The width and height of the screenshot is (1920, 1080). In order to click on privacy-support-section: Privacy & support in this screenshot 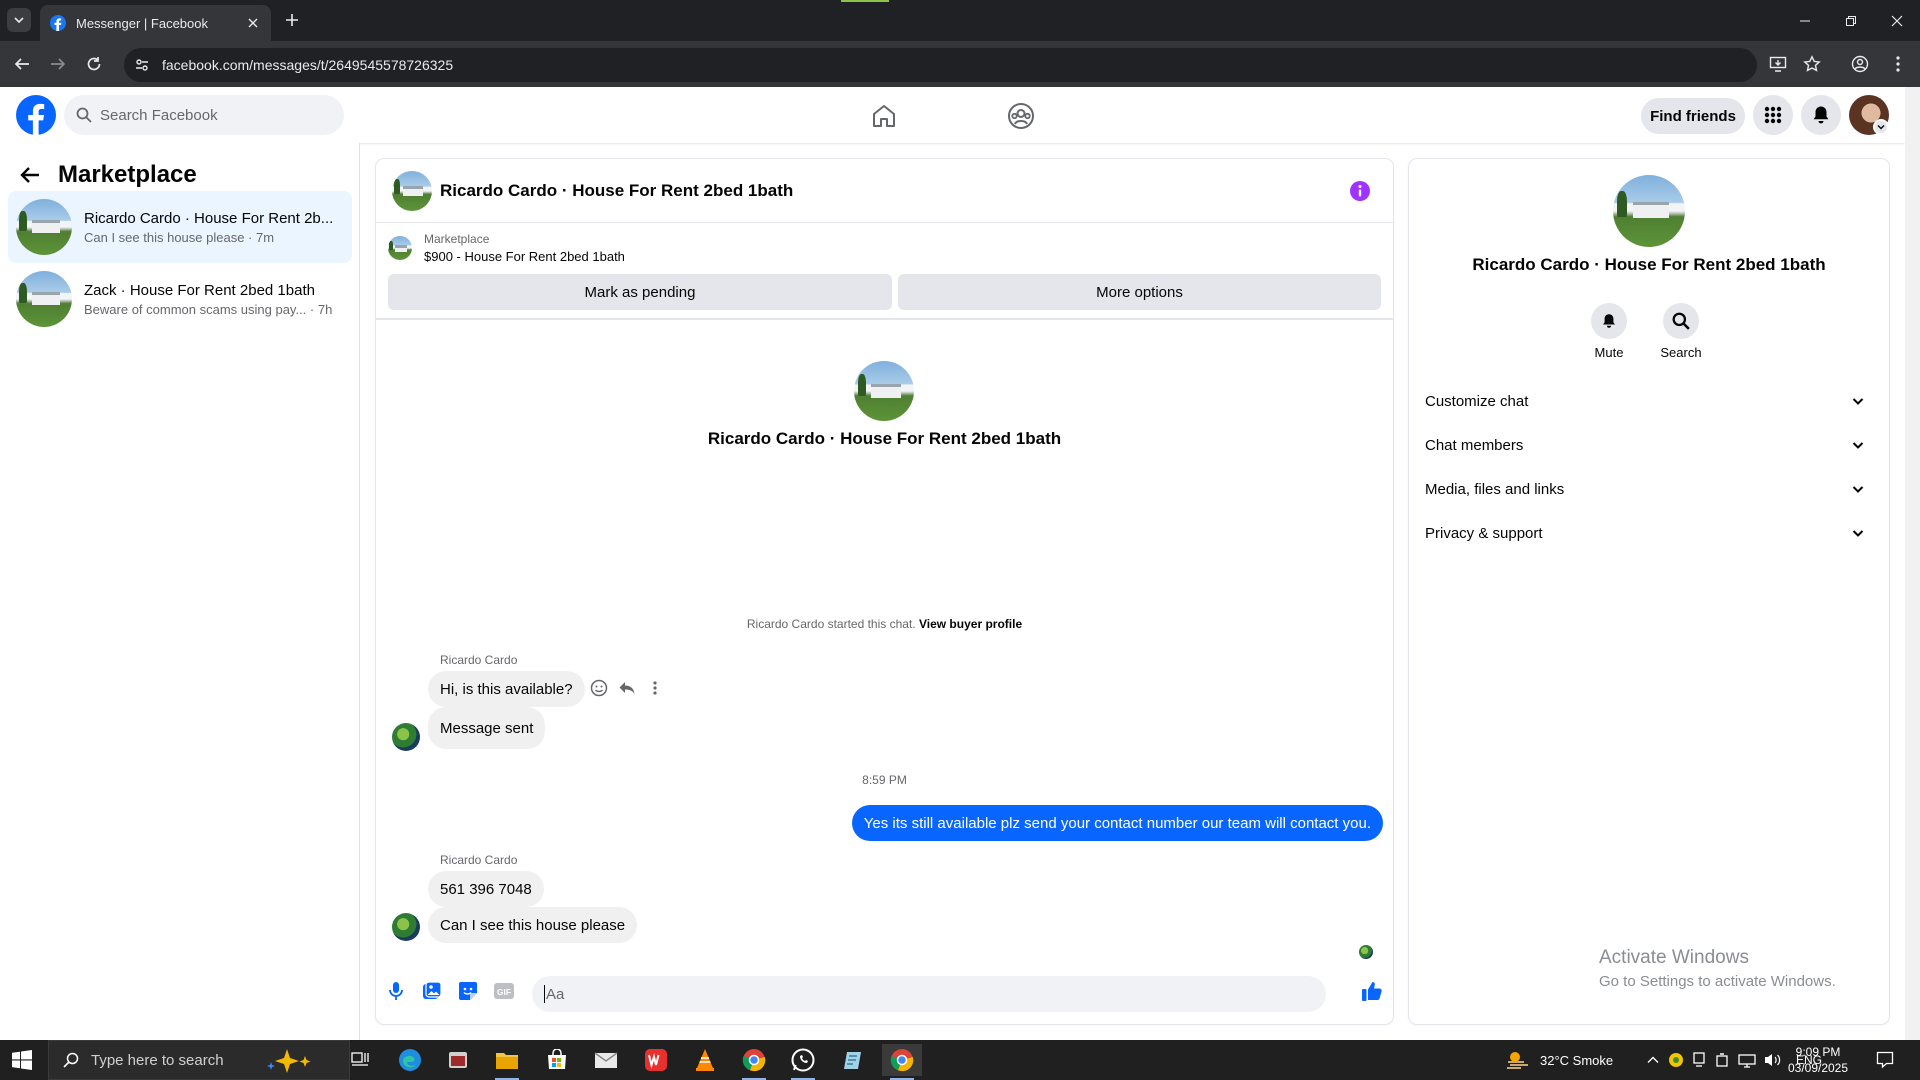, I will do `click(1649, 533)`.